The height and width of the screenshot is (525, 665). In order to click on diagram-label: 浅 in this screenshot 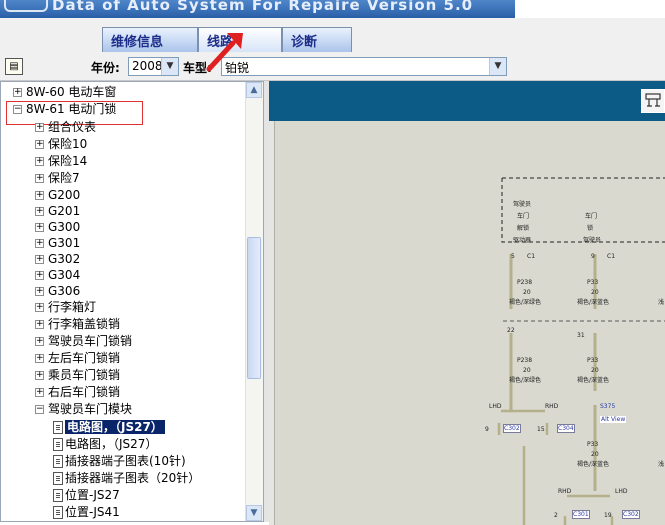, I will do `click(661, 302)`.